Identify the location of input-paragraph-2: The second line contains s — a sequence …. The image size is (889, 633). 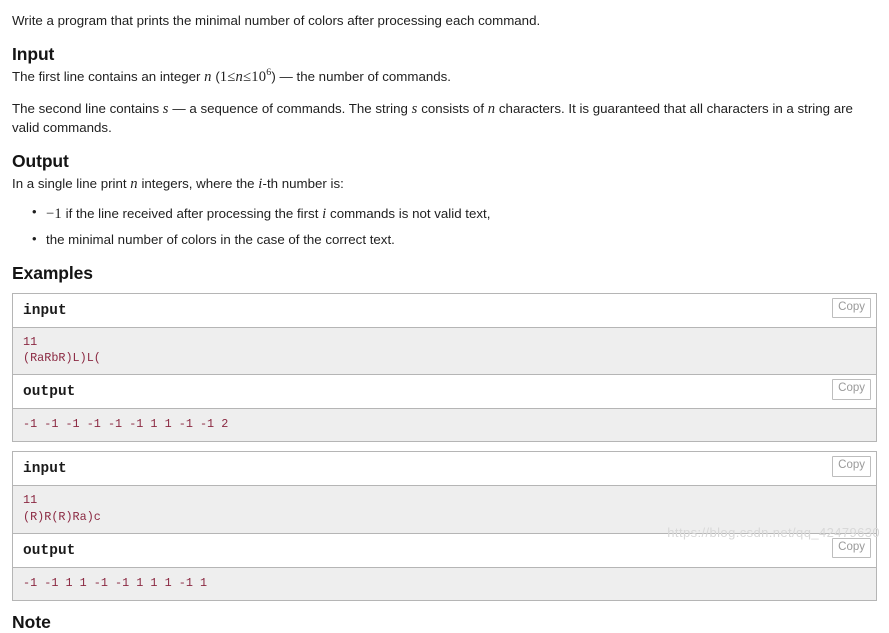
(444, 119).